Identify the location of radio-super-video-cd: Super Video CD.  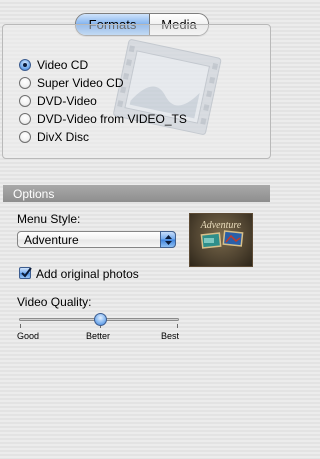
(71, 82).